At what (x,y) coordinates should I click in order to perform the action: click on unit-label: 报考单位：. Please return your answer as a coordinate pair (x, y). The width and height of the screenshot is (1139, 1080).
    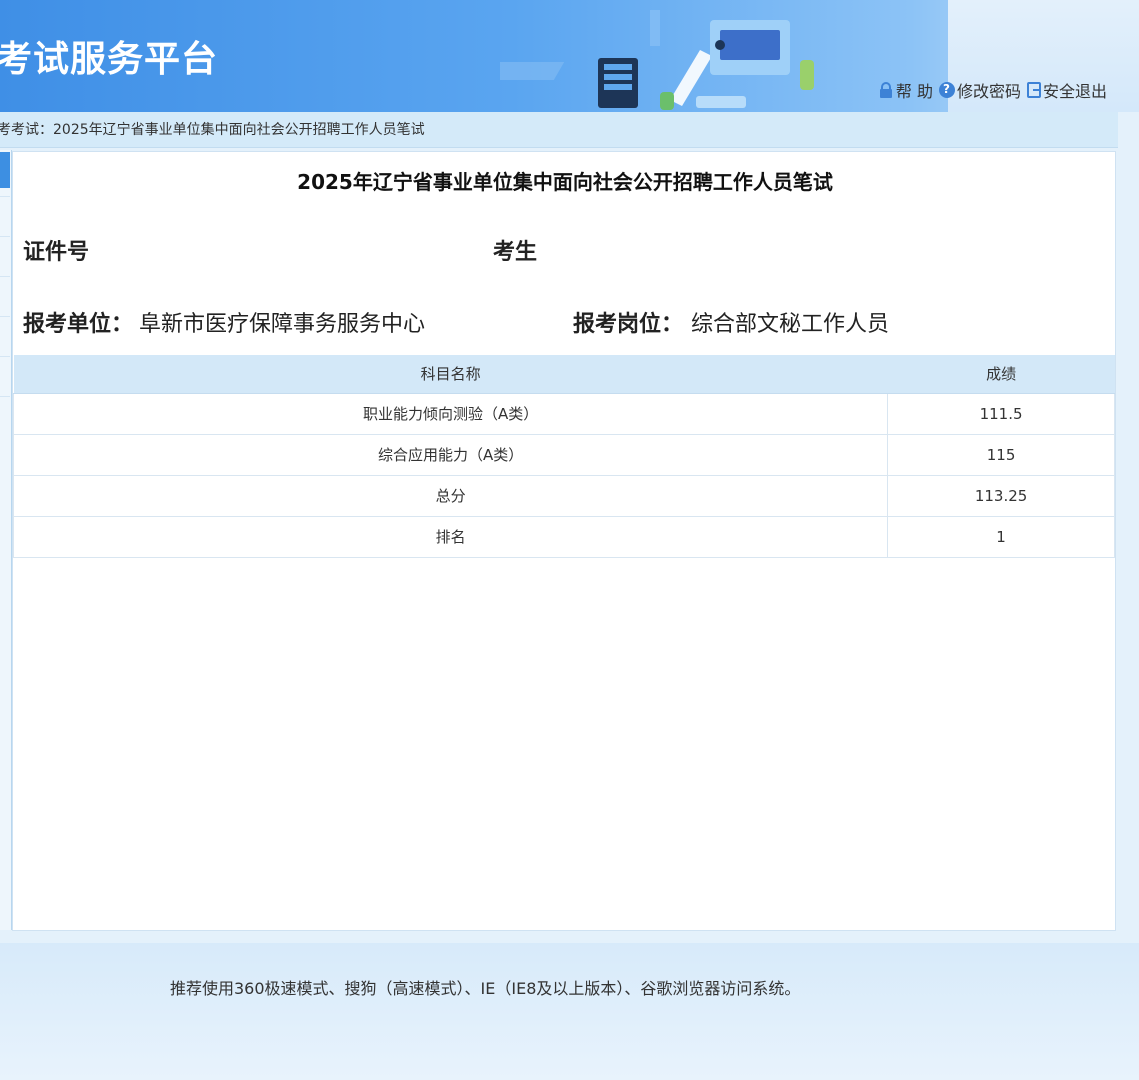
    Looking at the image, I should click on (78, 324).